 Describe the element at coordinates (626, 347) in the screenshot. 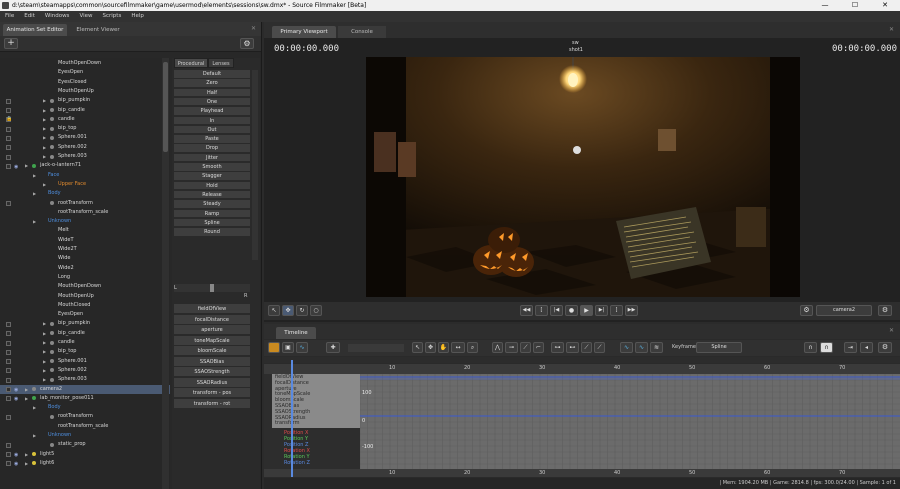

I see `curve-smooth-icon: ∿` at that location.